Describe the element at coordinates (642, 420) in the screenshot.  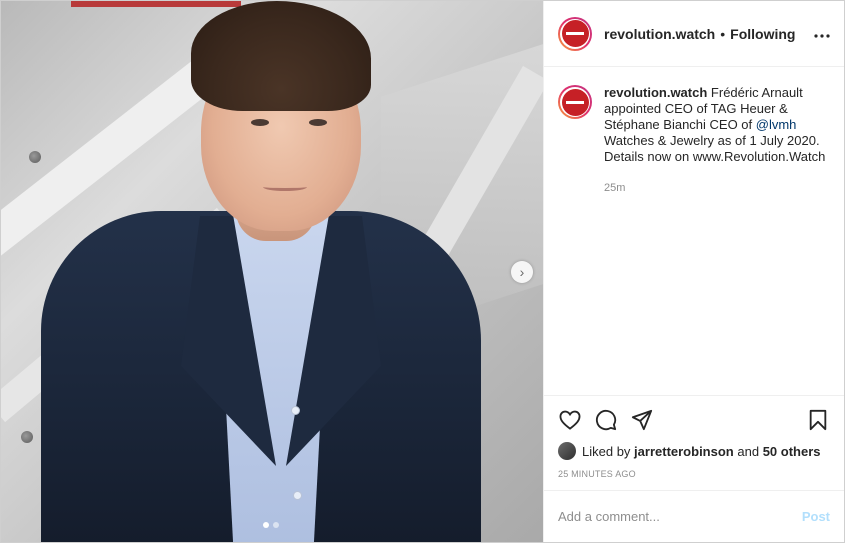
I see `share-icon` at that location.